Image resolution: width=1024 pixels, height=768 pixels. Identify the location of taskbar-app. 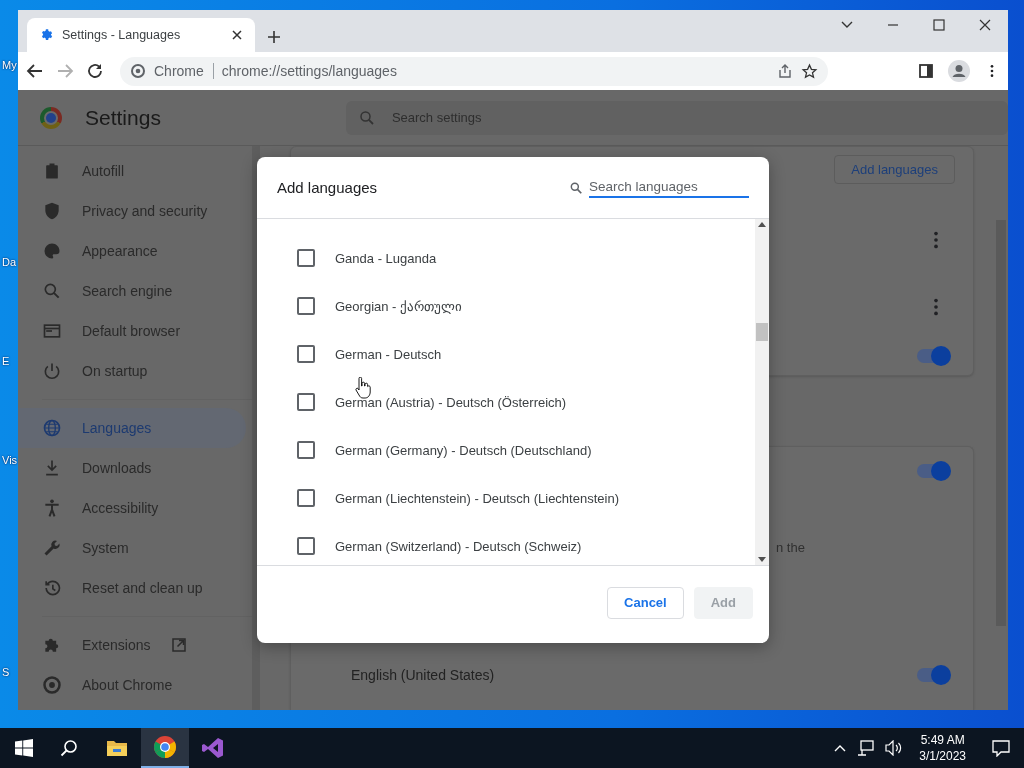
(165, 748).